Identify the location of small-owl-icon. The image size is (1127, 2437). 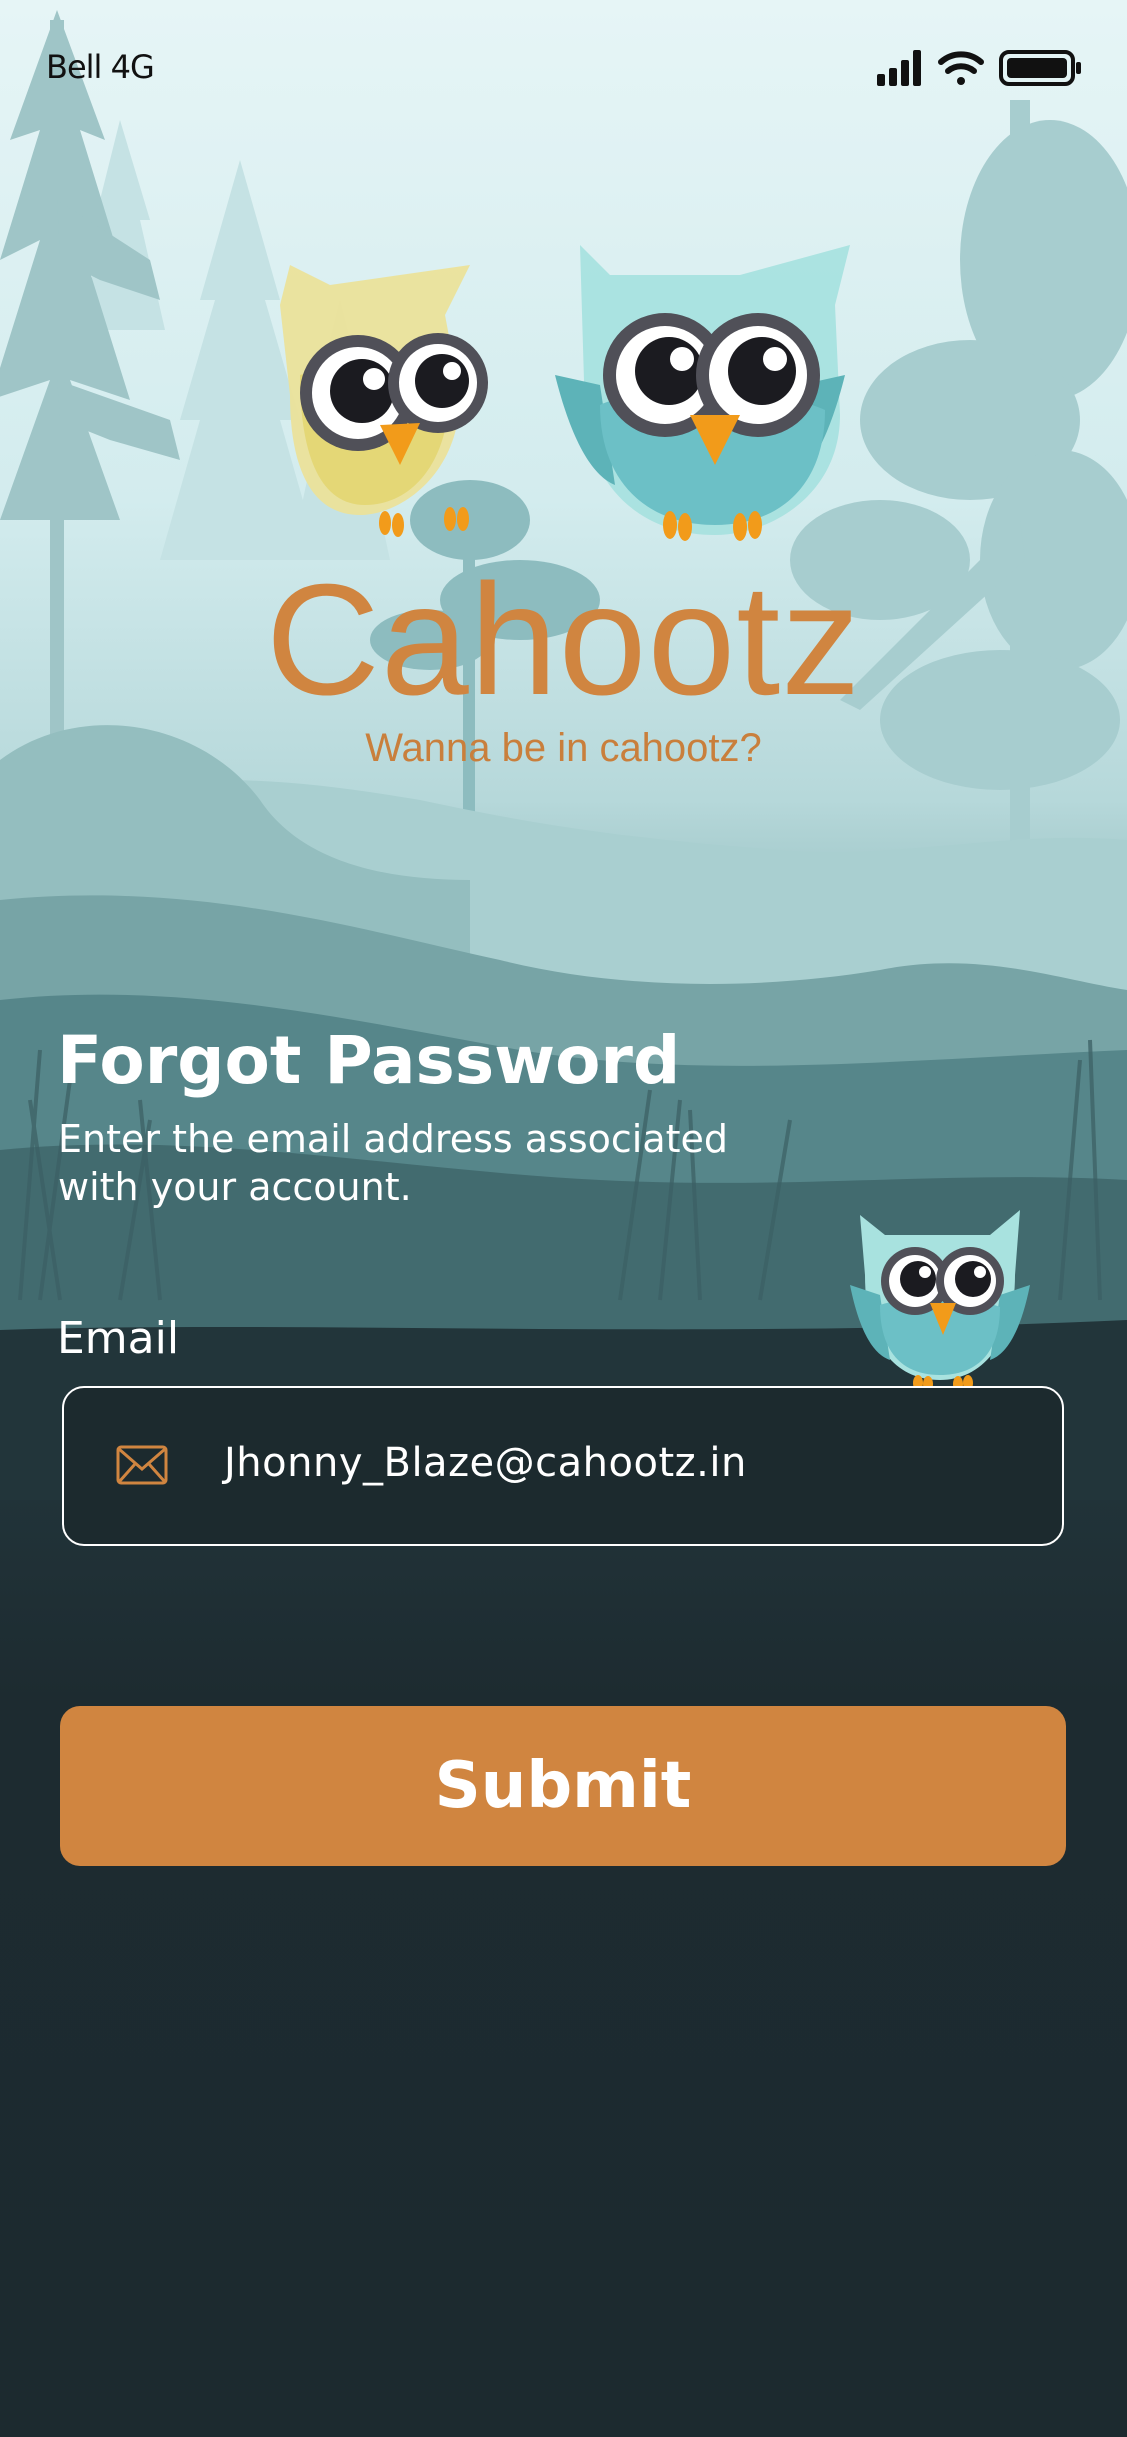
(940, 1301).